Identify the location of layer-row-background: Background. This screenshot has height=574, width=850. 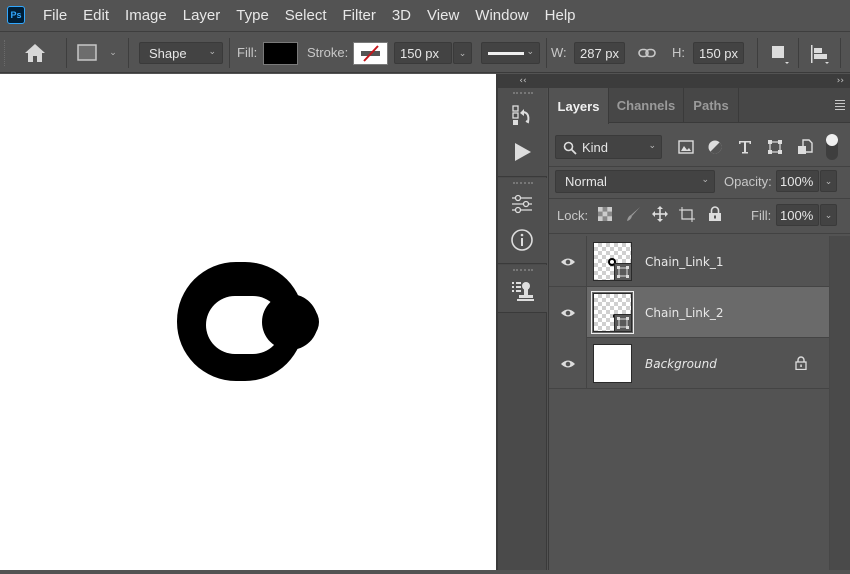
(689, 363).